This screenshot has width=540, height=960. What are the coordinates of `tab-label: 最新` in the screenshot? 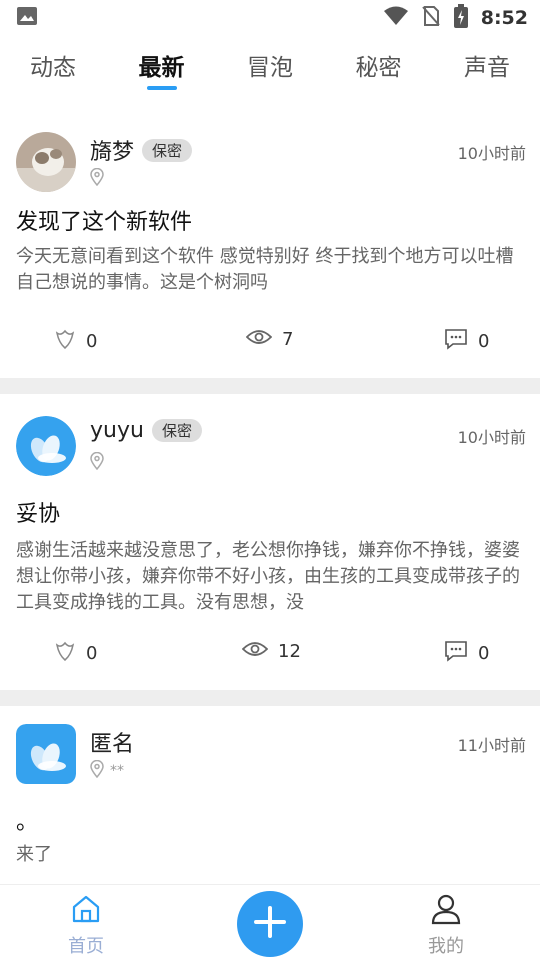 It's located at (161, 68).